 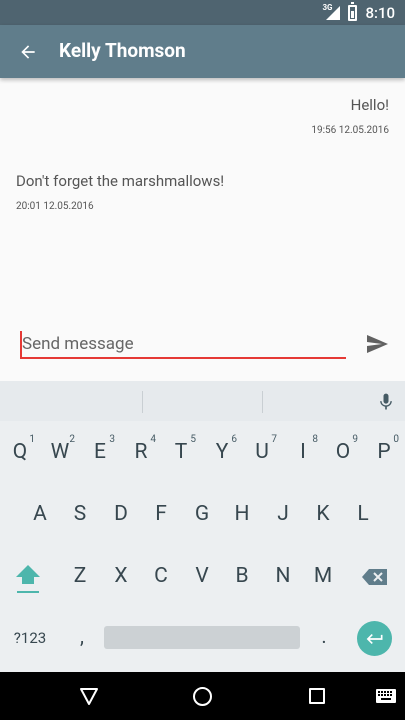 I want to click on key-r: R4, so click(x=141, y=452).